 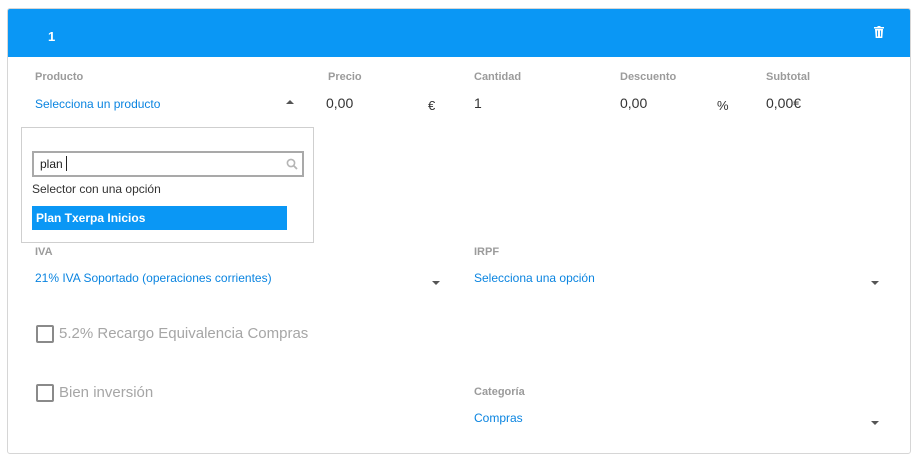 What do you see at coordinates (168, 164) in the screenshot?
I see `product-search-input: plan` at bounding box center [168, 164].